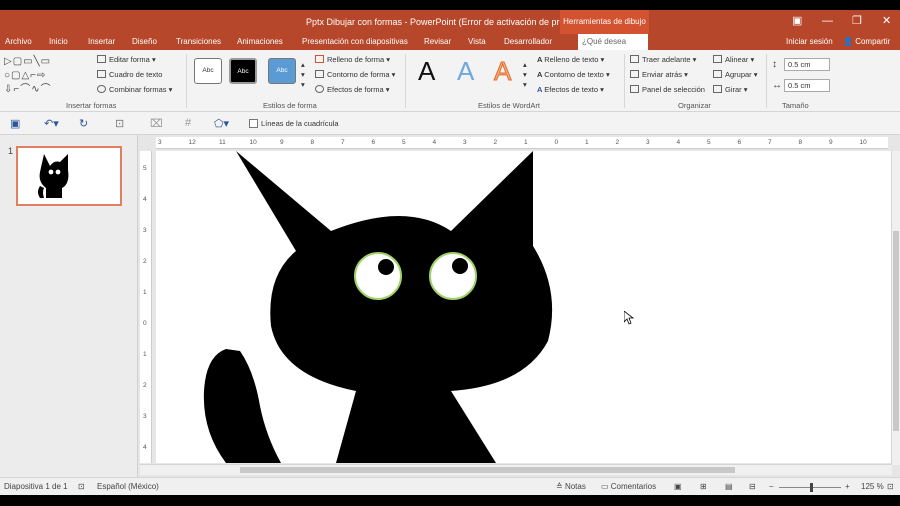 The height and width of the screenshot is (506, 900). I want to click on share-button: 👤 Compartir, so click(866, 41).